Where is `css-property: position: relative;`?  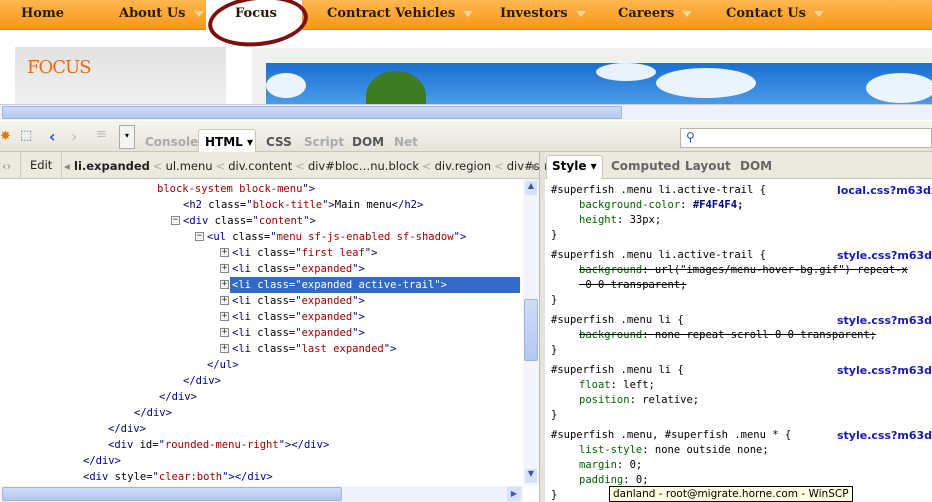
css-property: position: relative; is located at coordinates (639, 400).